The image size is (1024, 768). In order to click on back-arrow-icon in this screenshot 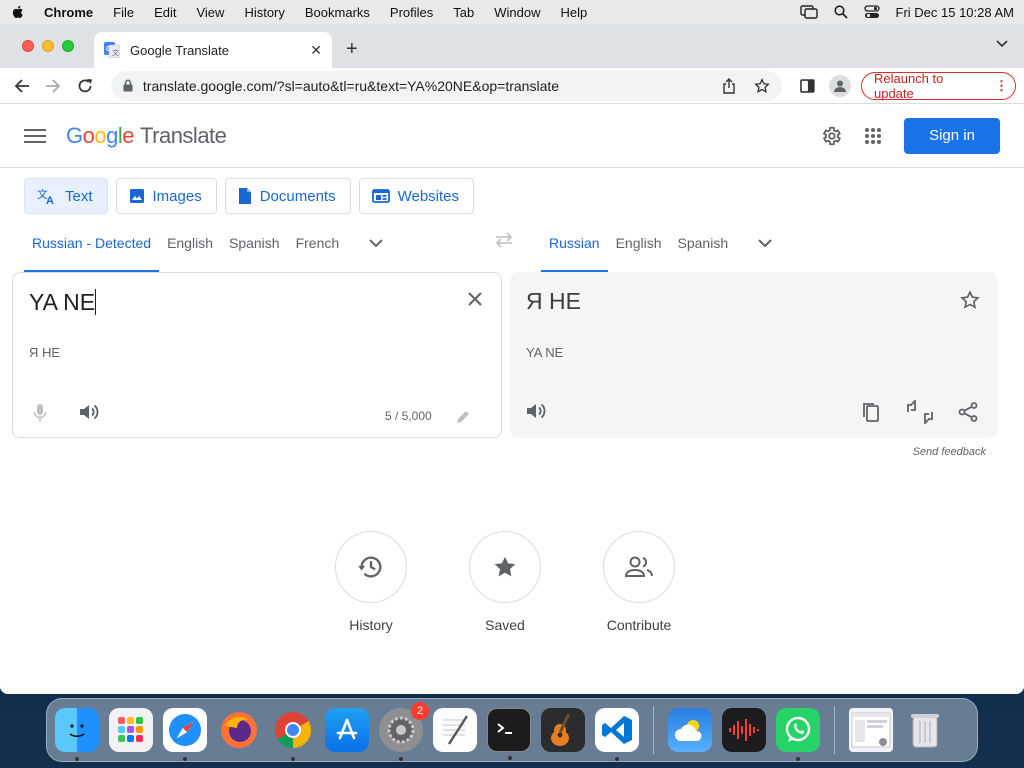, I will do `click(21, 85)`.